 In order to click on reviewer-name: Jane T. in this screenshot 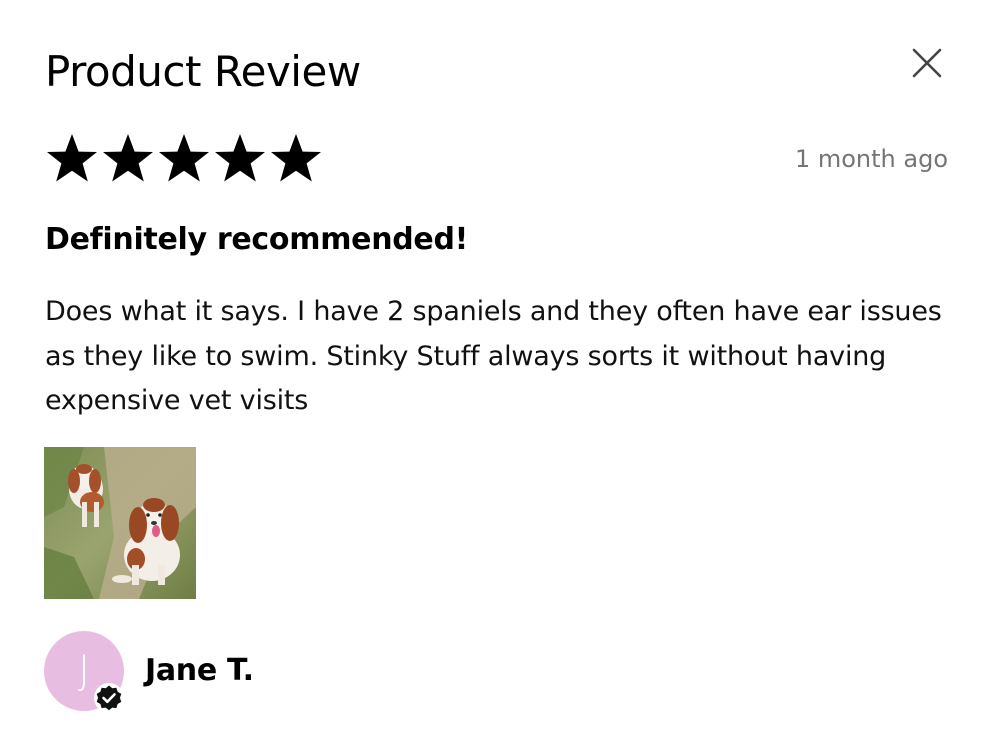, I will do `click(199, 670)`.